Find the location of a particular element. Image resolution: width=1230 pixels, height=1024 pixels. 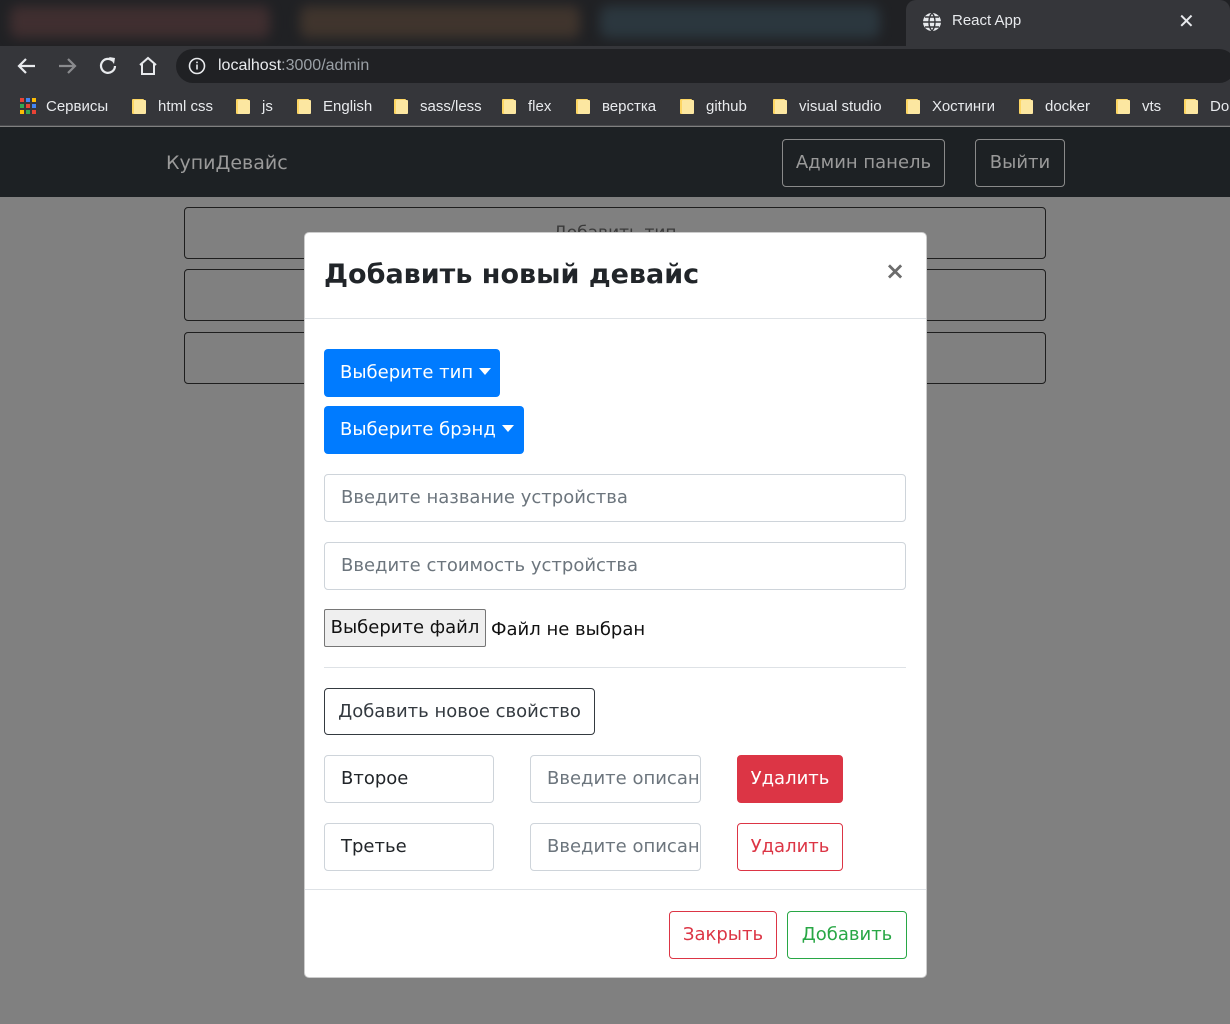

bookmark-folder: Do is located at coordinates (1206, 106).